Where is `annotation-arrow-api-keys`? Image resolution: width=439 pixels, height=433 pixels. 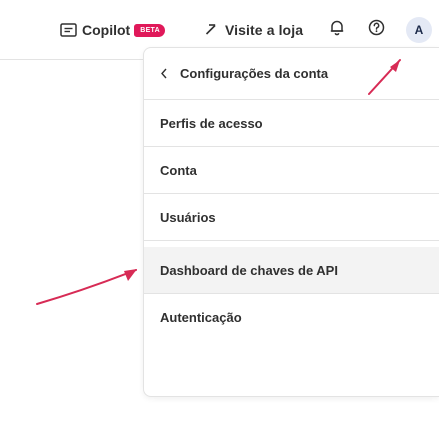 annotation-arrow-api-keys is located at coordinates (86, 287).